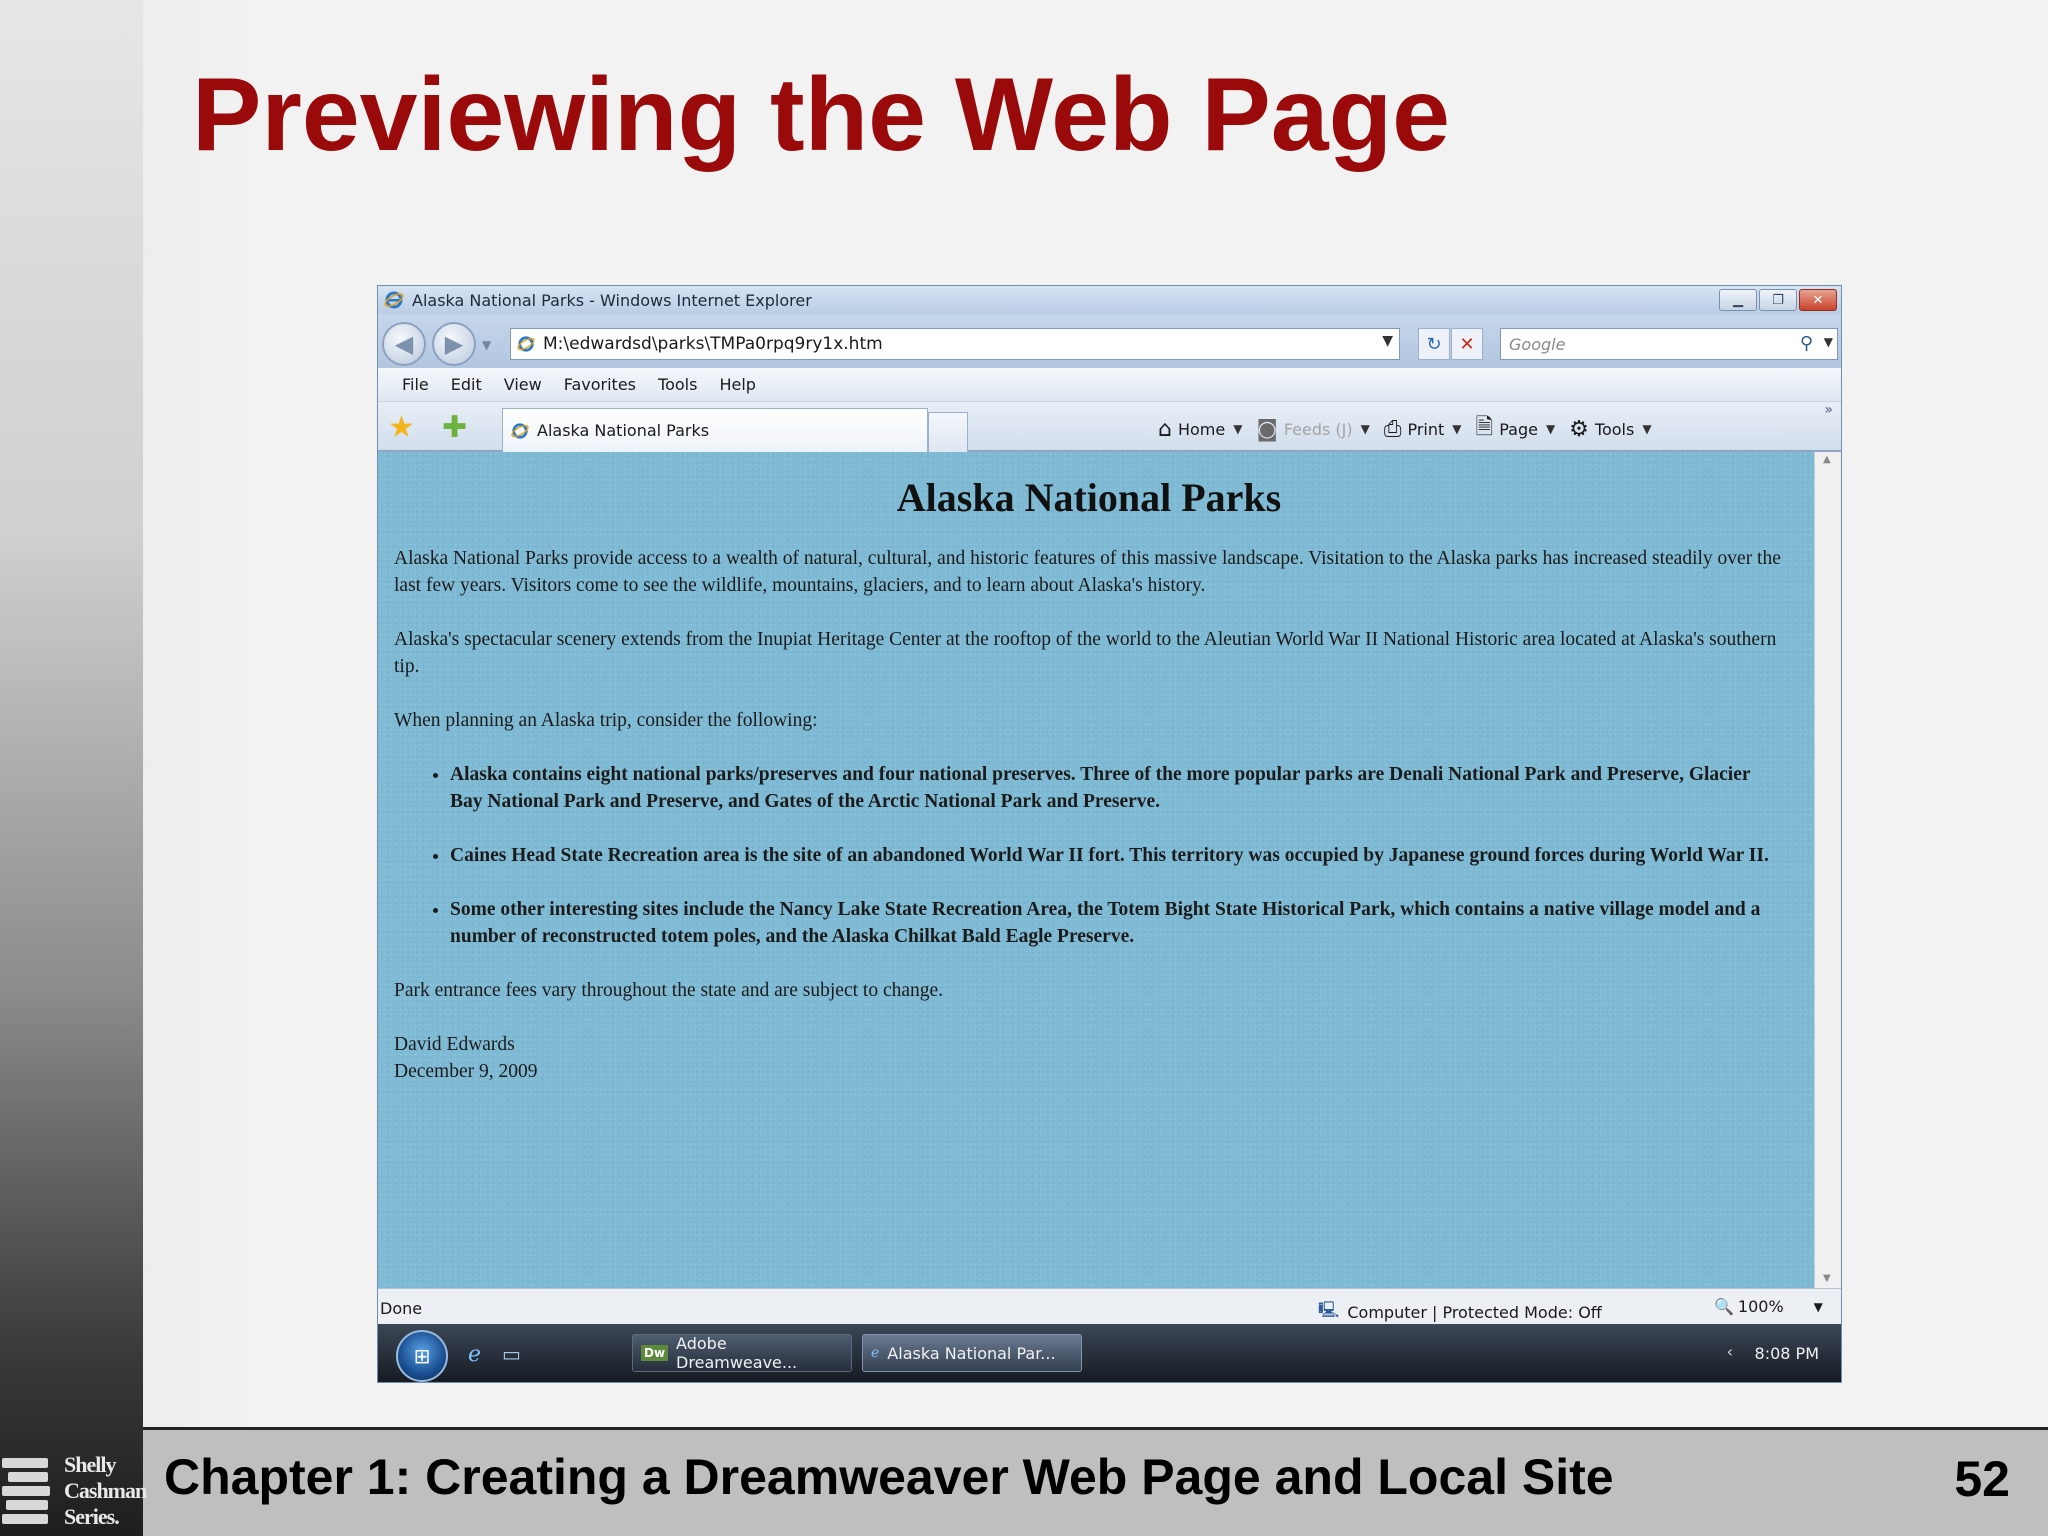  I want to click on forward-arrow-icon: ▶, so click(454, 344).